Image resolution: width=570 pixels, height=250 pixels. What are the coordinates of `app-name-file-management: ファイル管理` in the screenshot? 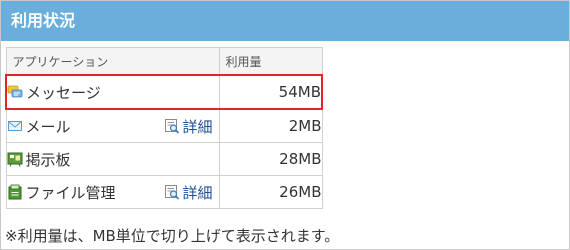 It's located at (71, 192).